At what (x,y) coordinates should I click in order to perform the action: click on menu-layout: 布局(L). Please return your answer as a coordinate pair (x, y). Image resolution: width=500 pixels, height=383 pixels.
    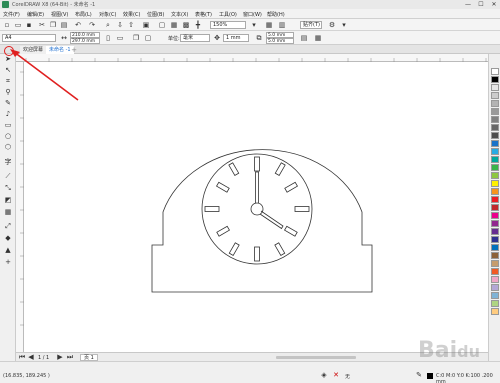
    Looking at the image, I should click on (83, 14).